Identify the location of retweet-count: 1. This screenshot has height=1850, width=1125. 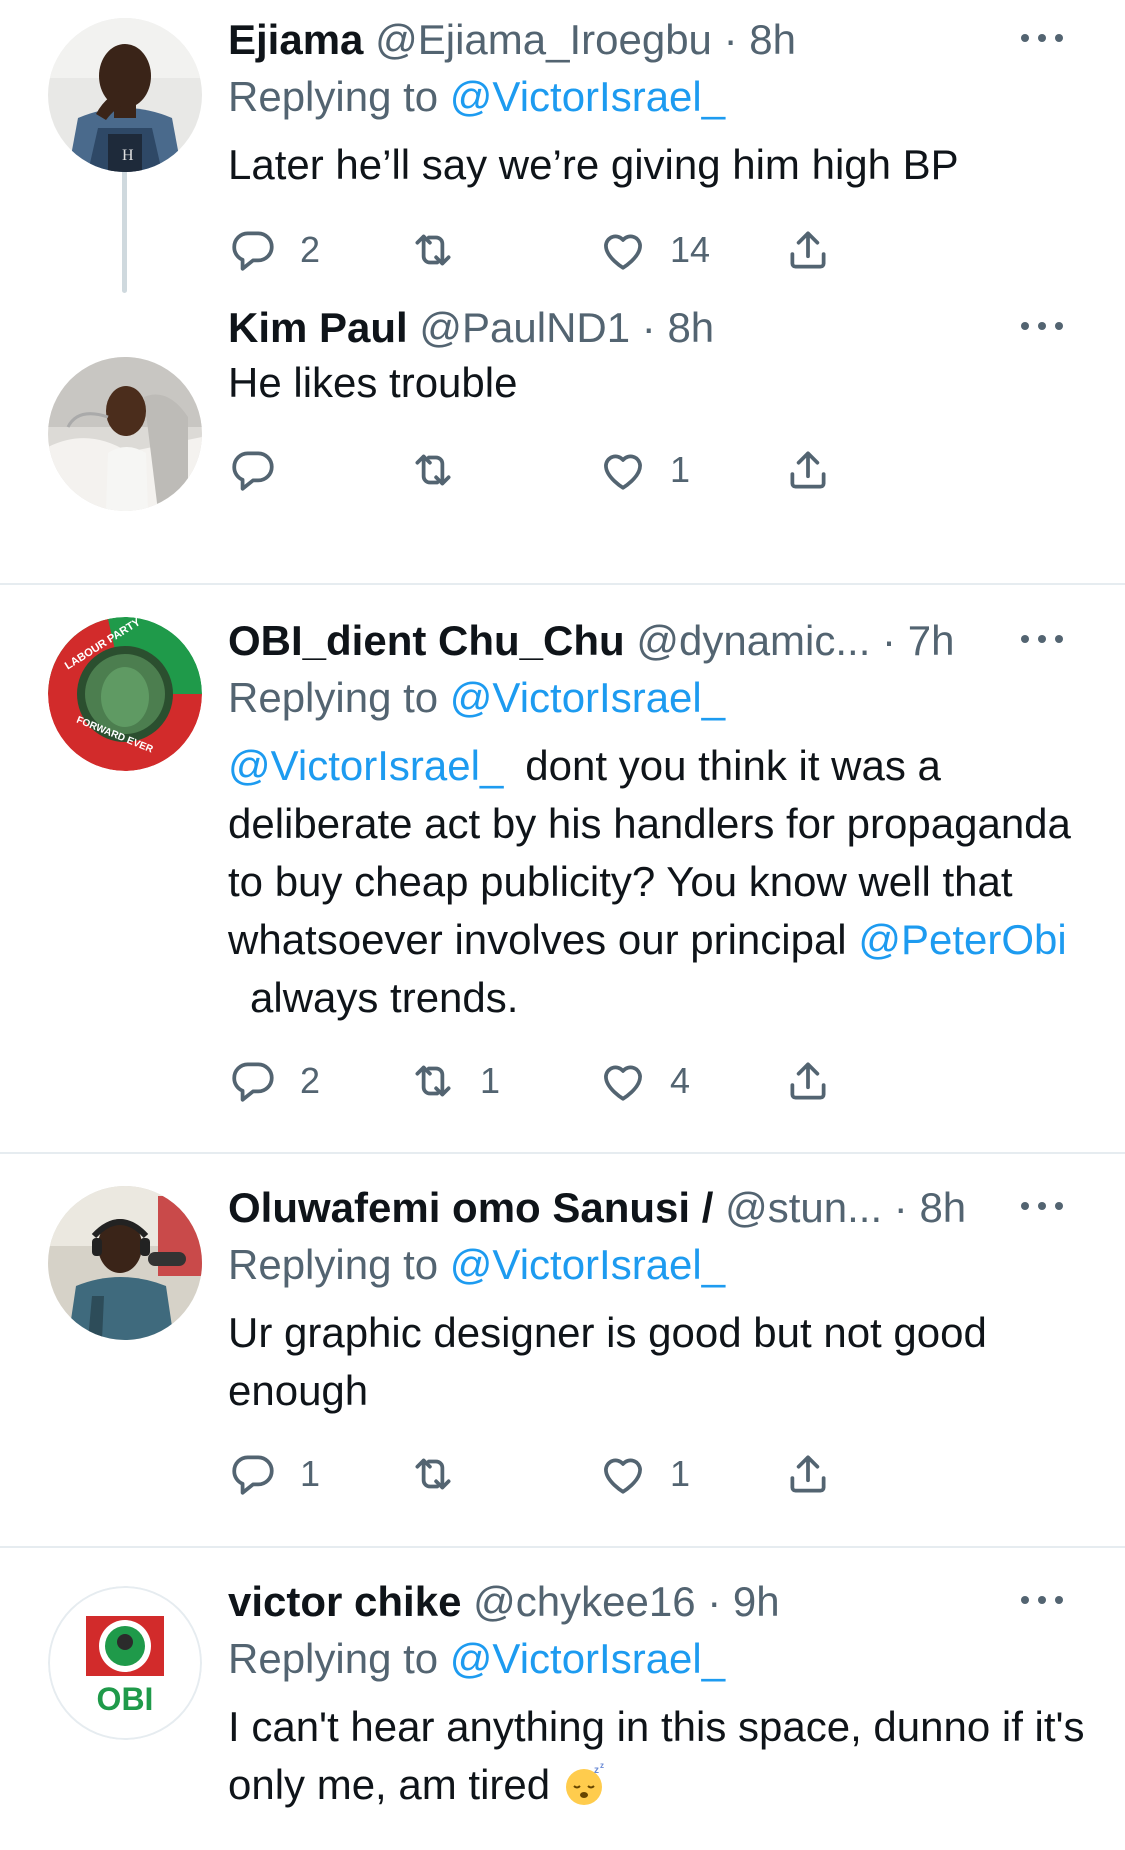
(490, 1080).